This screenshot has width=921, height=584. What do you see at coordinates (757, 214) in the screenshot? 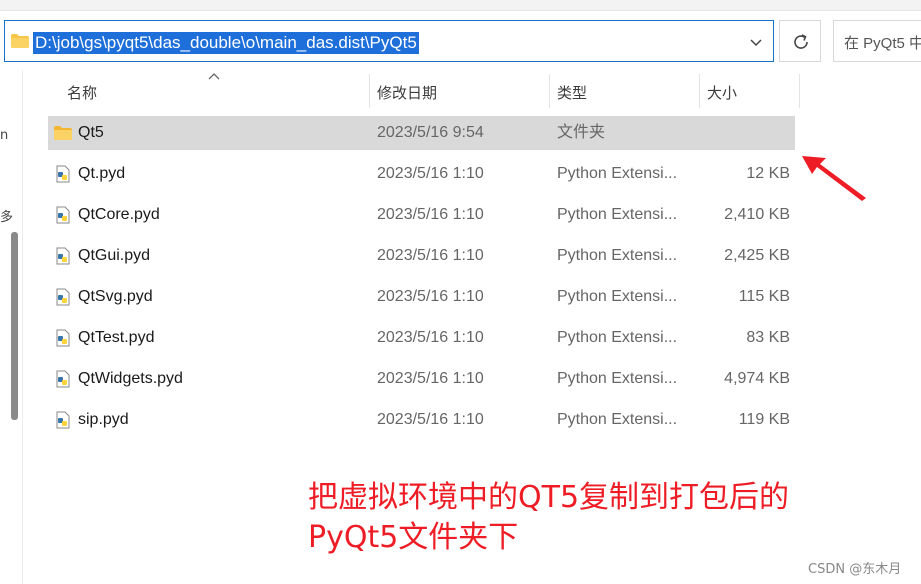
I see `file-size: 2,410 KB` at bounding box center [757, 214].